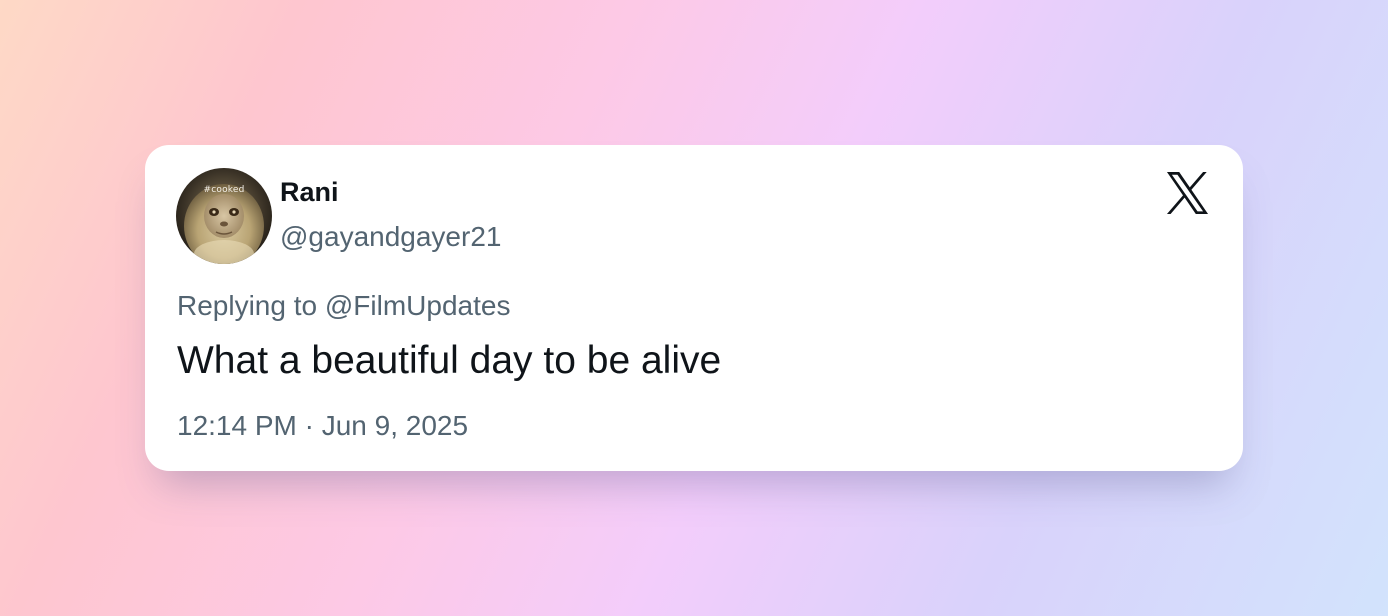 This screenshot has height=616, width=1388. What do you see at coordinates (224, 190) in the screenshot?
I see `avatar-caption: #cooked` at bounding box center [224, 190].